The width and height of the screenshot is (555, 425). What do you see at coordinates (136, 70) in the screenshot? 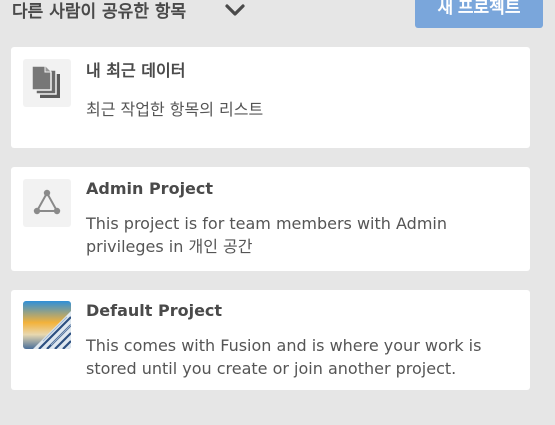
I see `card-title: 내 최근 데이터` at bounding box center [136, 70].